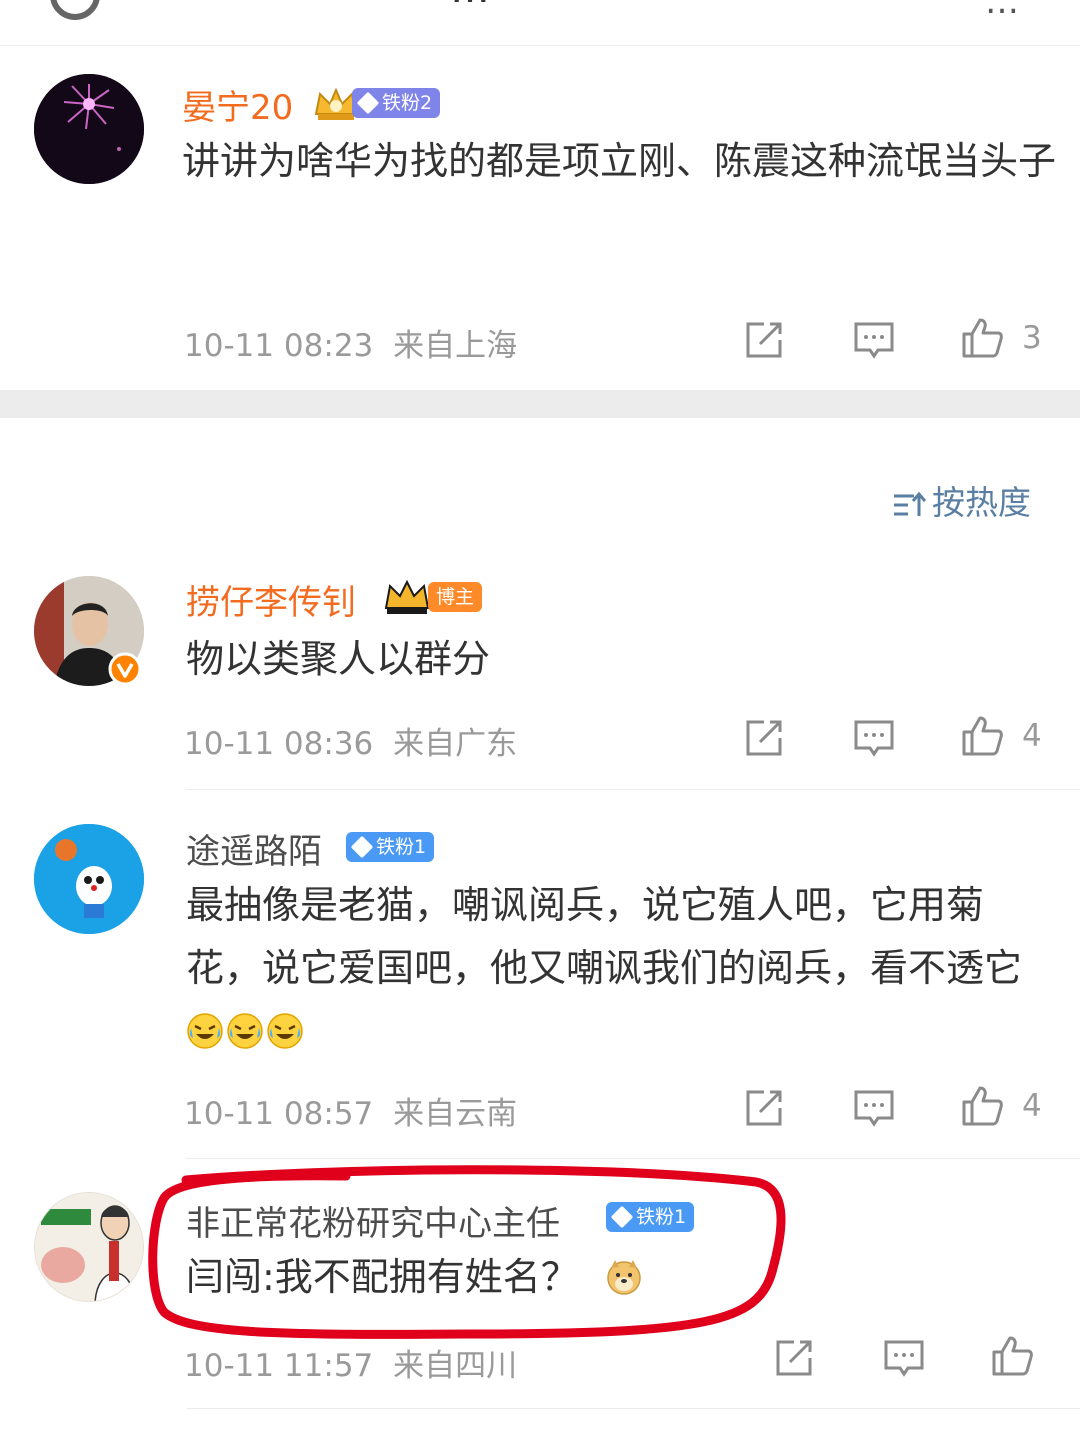  Describe the element at coordinates (271, 599) in the screenshot. I see `username: 捞仔李传钊` at that location.